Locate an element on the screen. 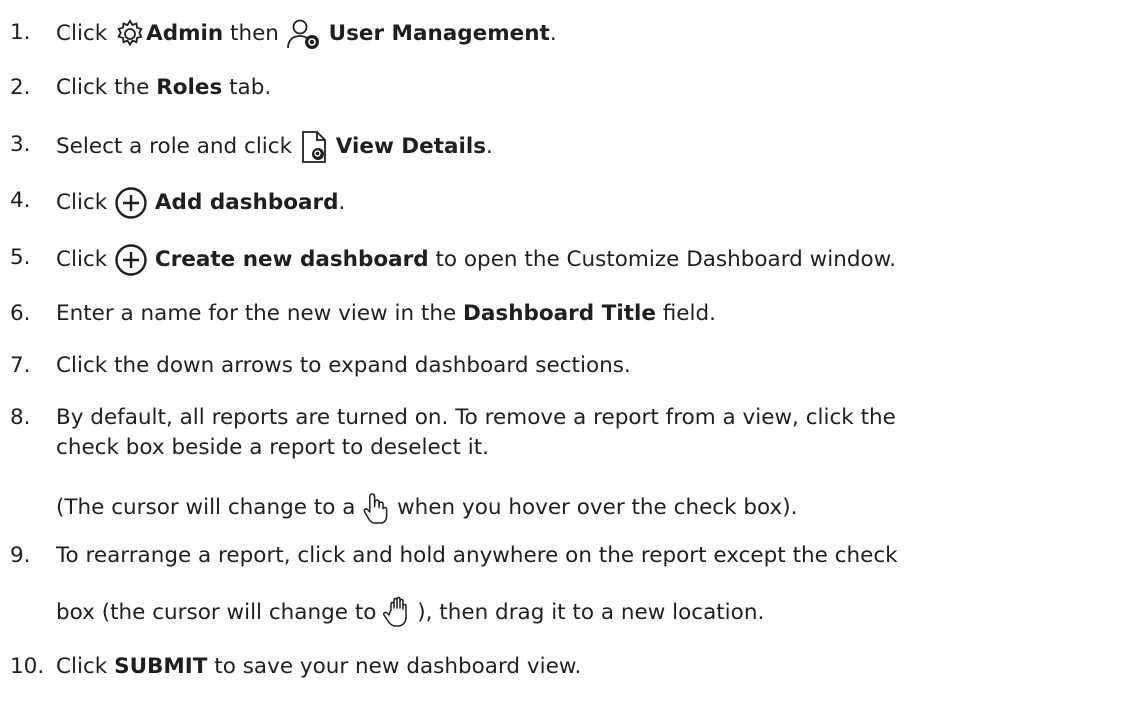  grab-hand-icon is located at coordinates (400, 613).